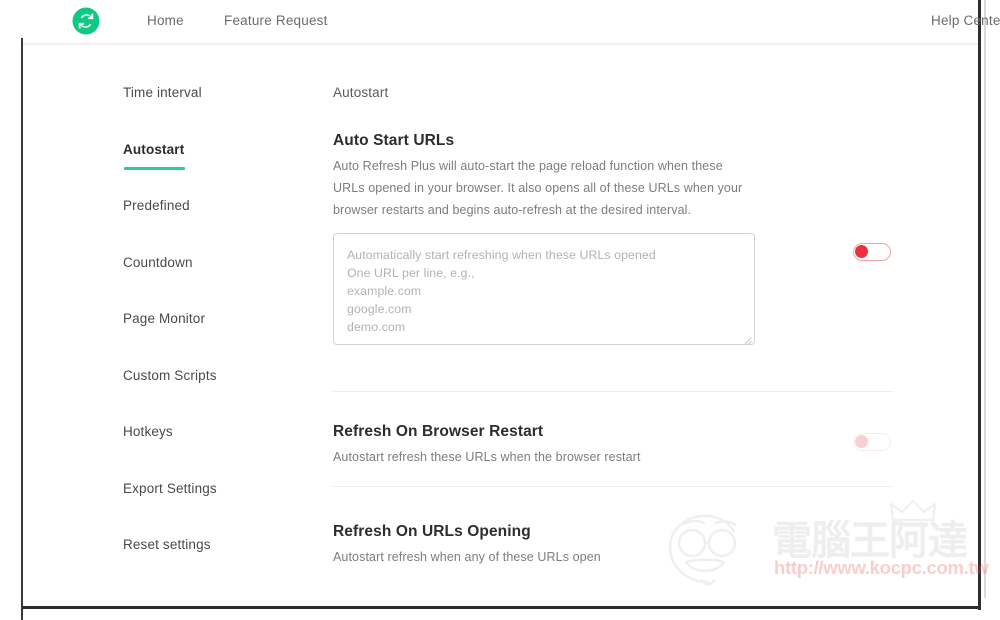 The height and width of the screenshot is (620, 1000). What do you see at coordinates (218, 565) in the screenshot?
I see `sidebar-item-reset-settings: Reset settings` at bounding box center [218, 565].